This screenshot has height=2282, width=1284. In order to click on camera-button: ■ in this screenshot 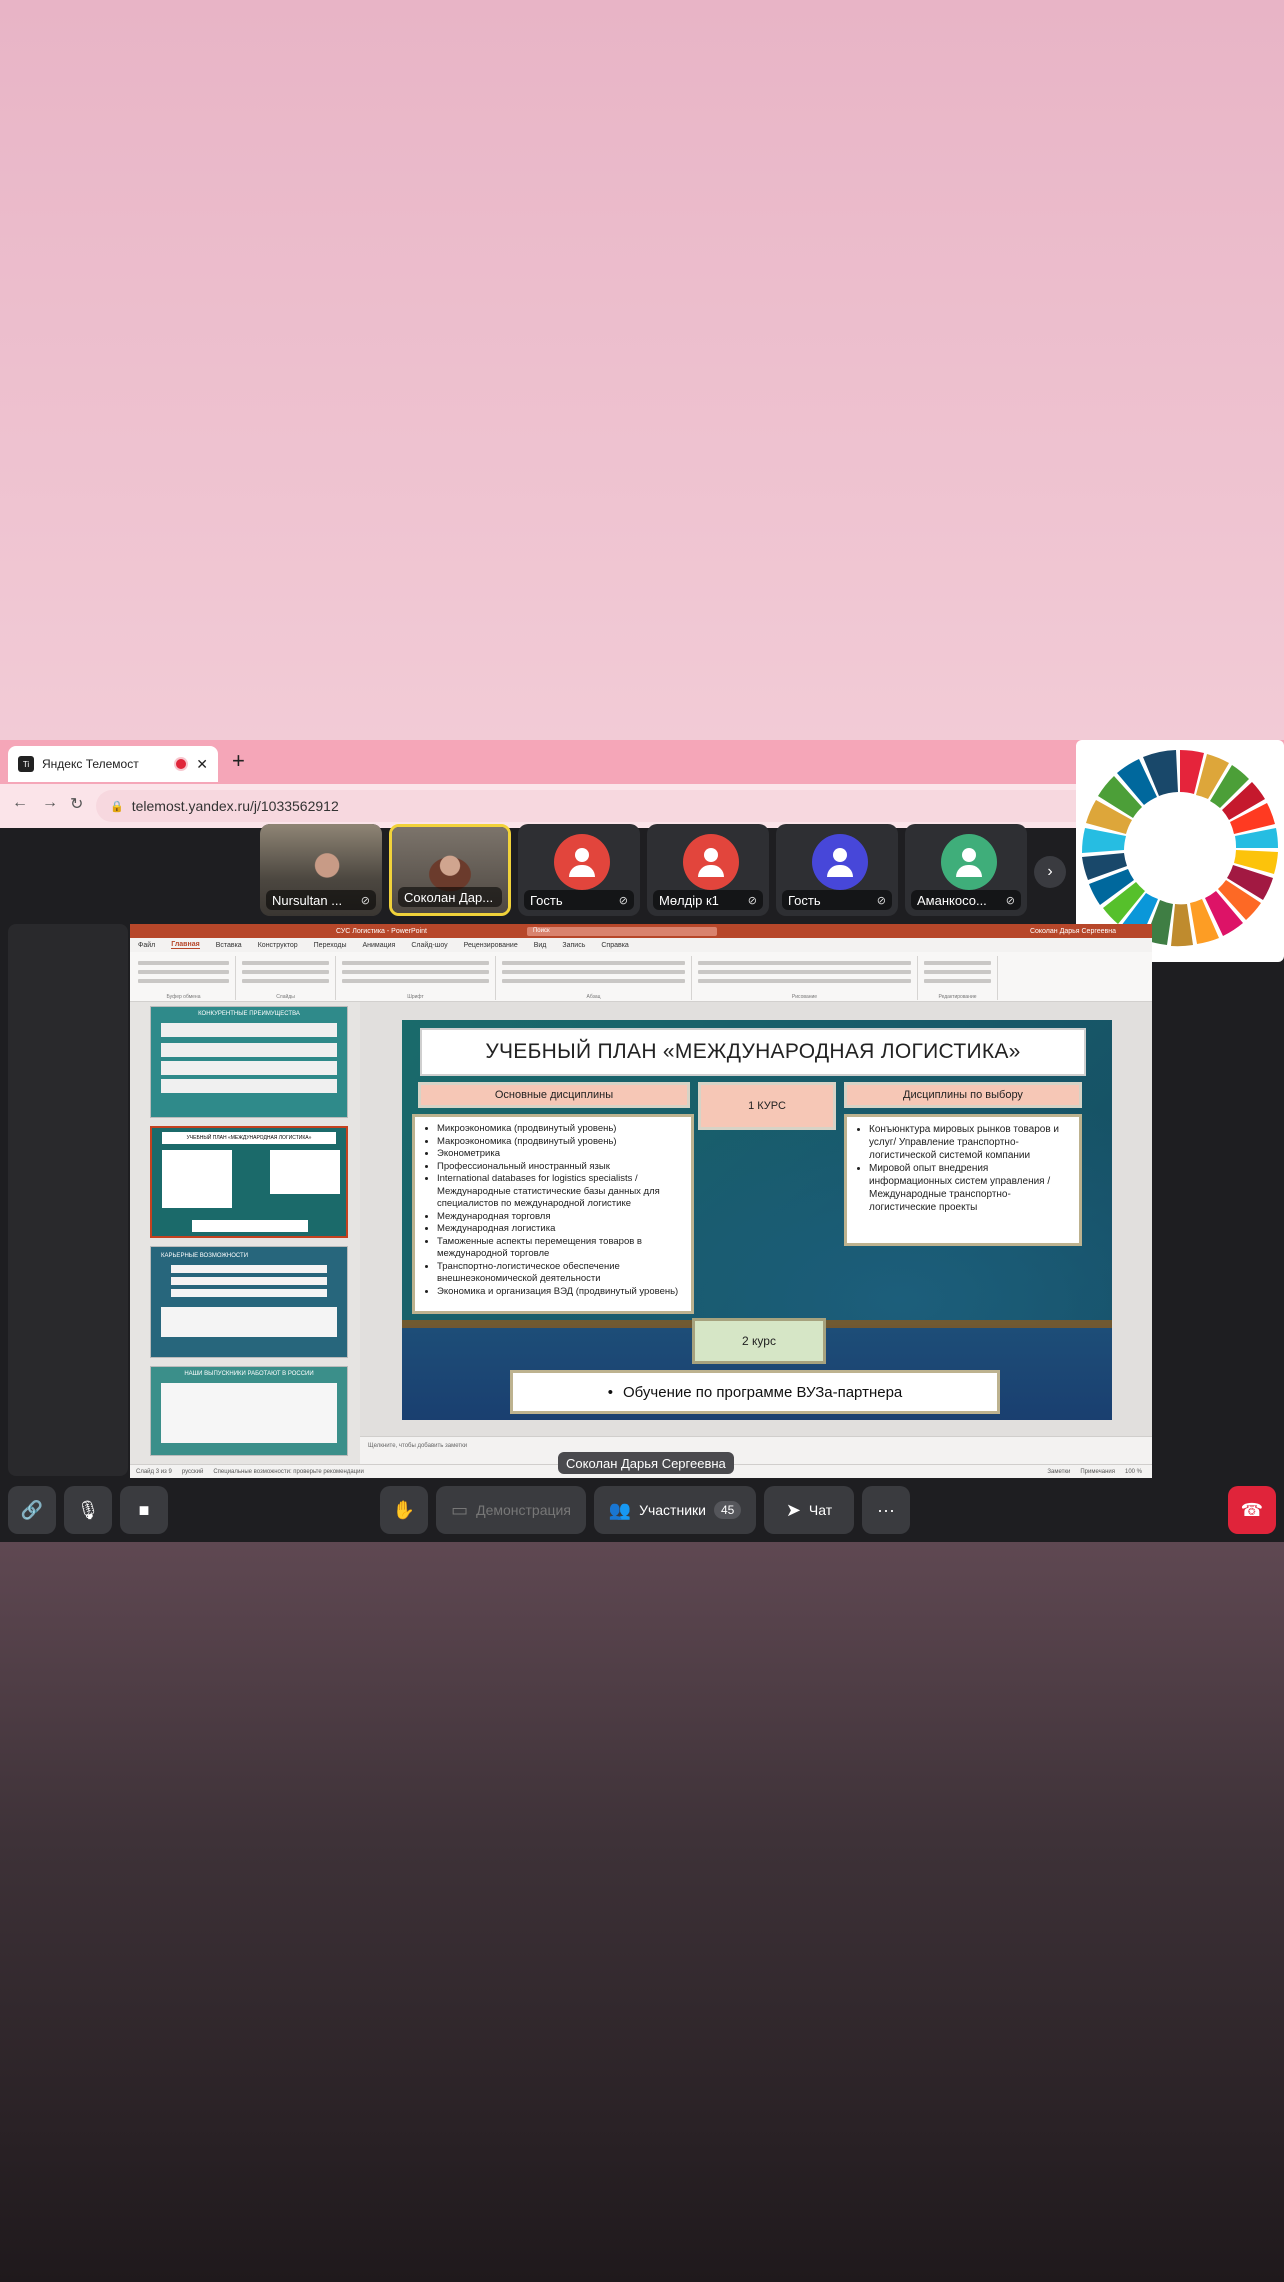, I will do `click(144, 1510)`.